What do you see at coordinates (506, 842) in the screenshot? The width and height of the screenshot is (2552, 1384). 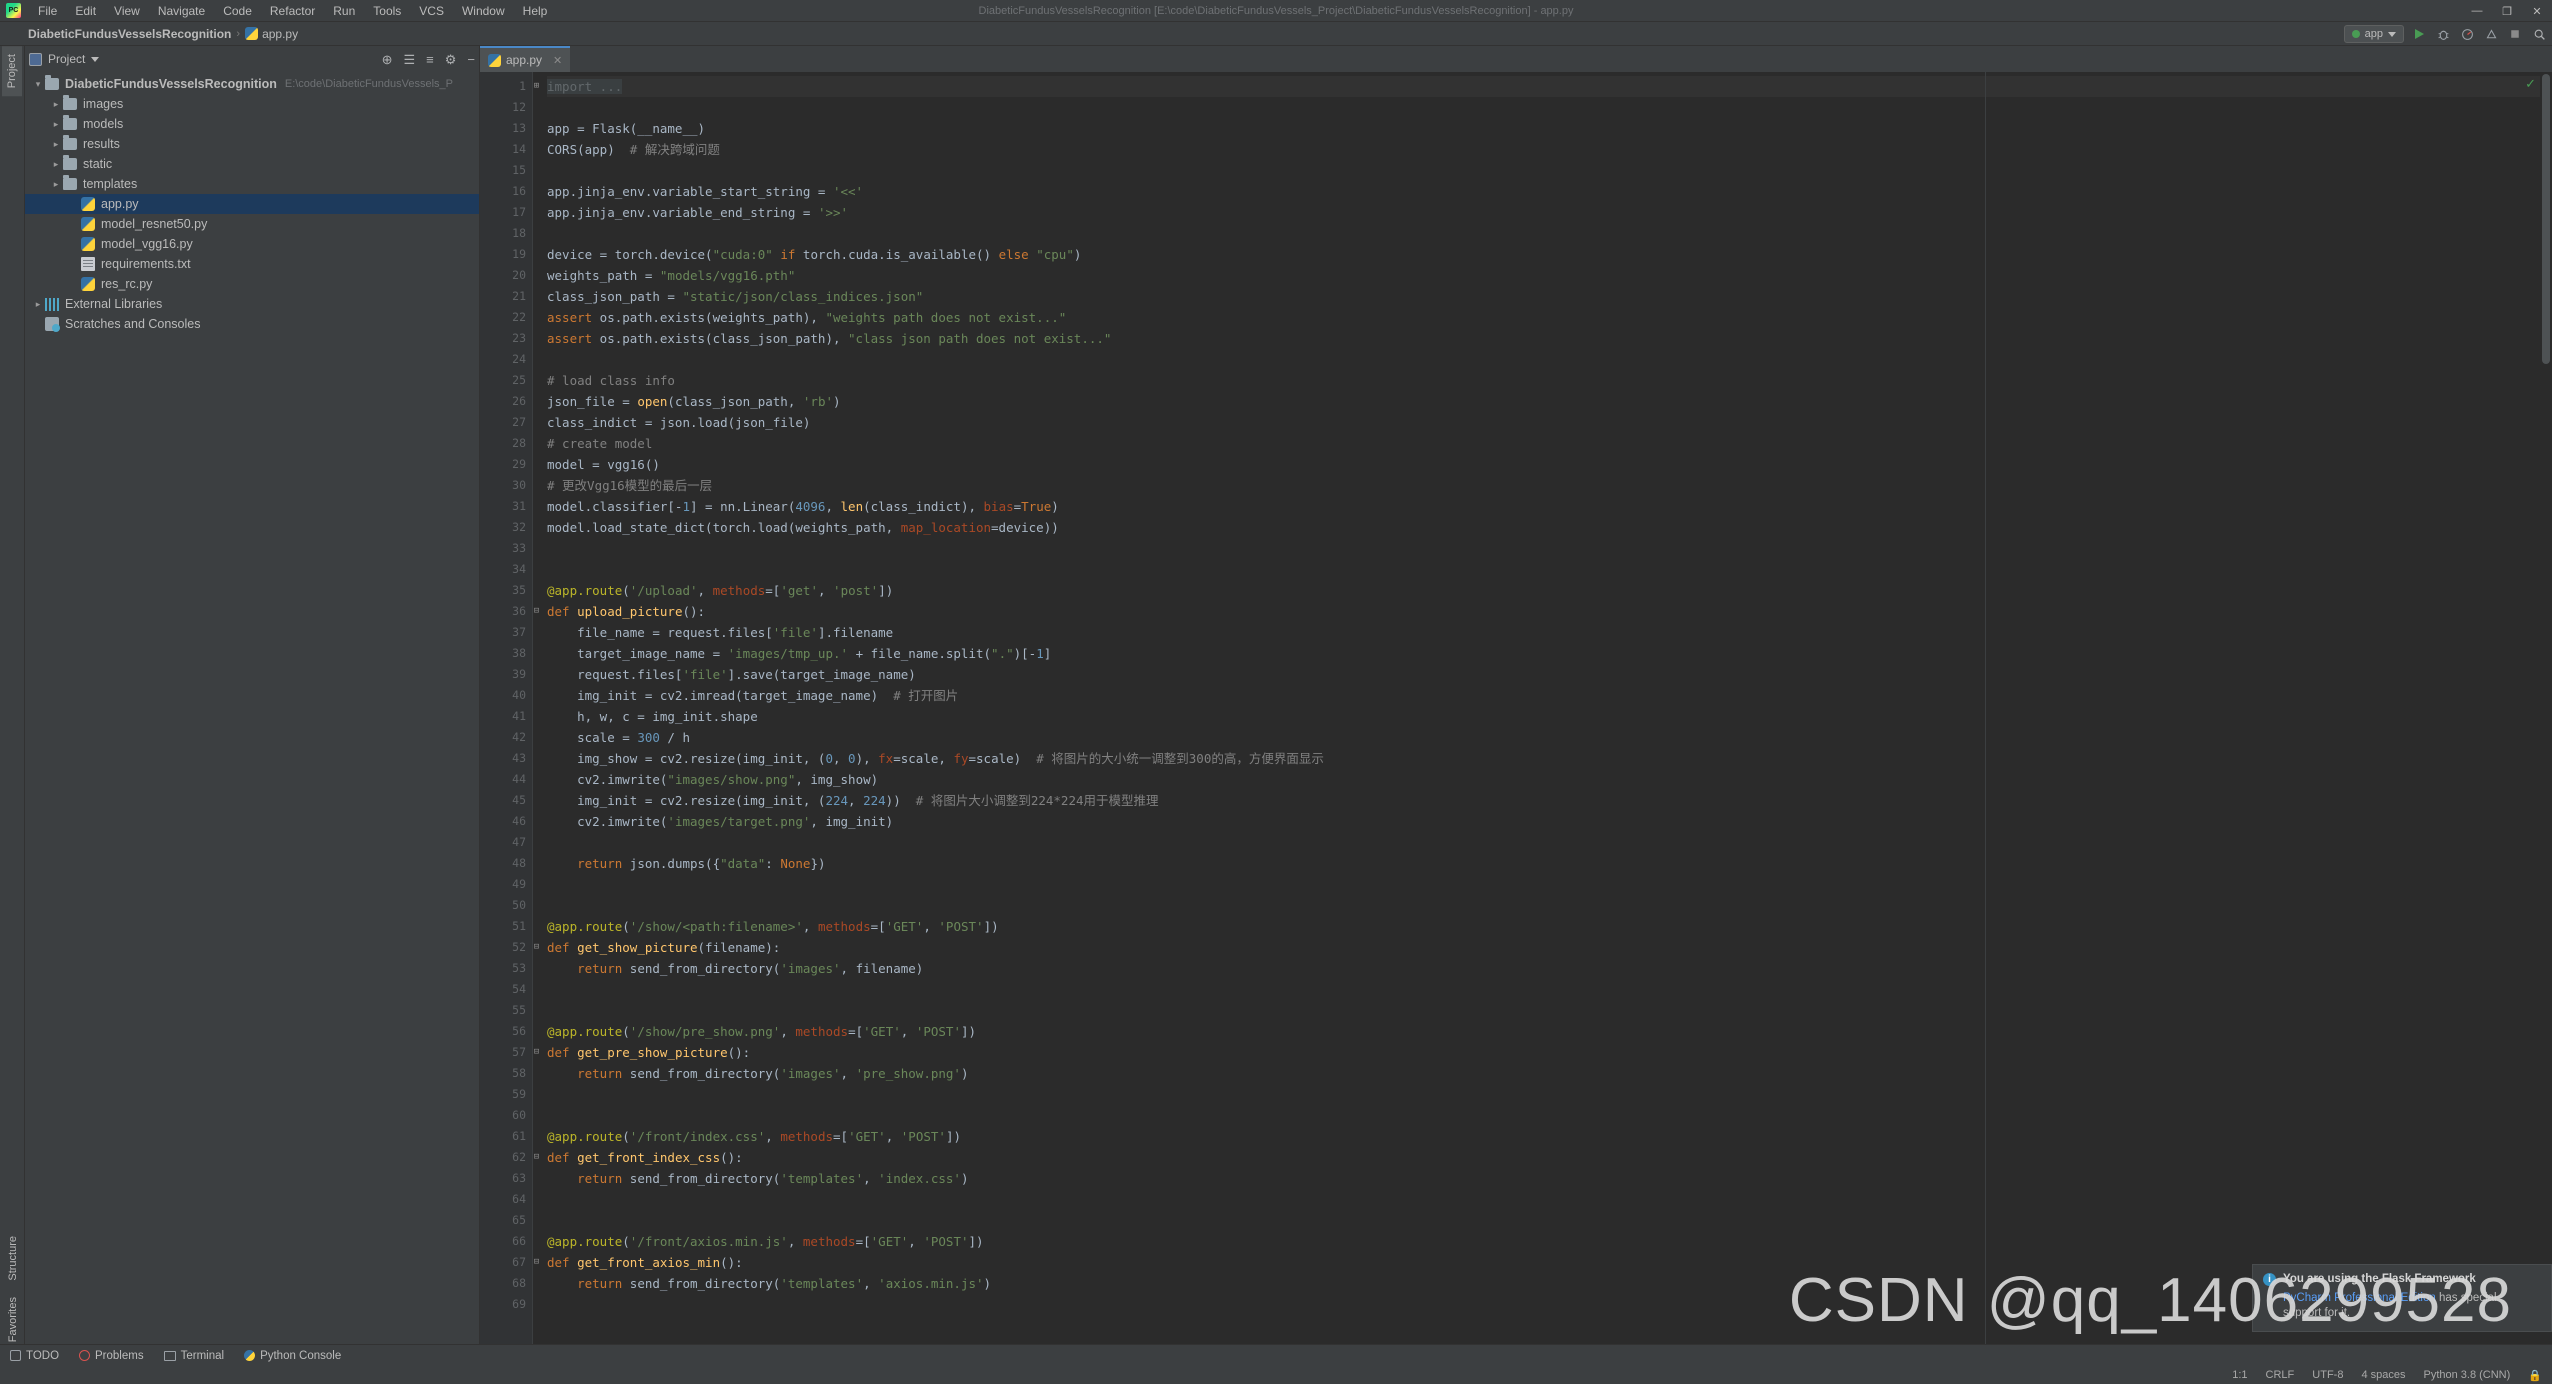 I see `line-number: 47` at bounding box center [506, 842].